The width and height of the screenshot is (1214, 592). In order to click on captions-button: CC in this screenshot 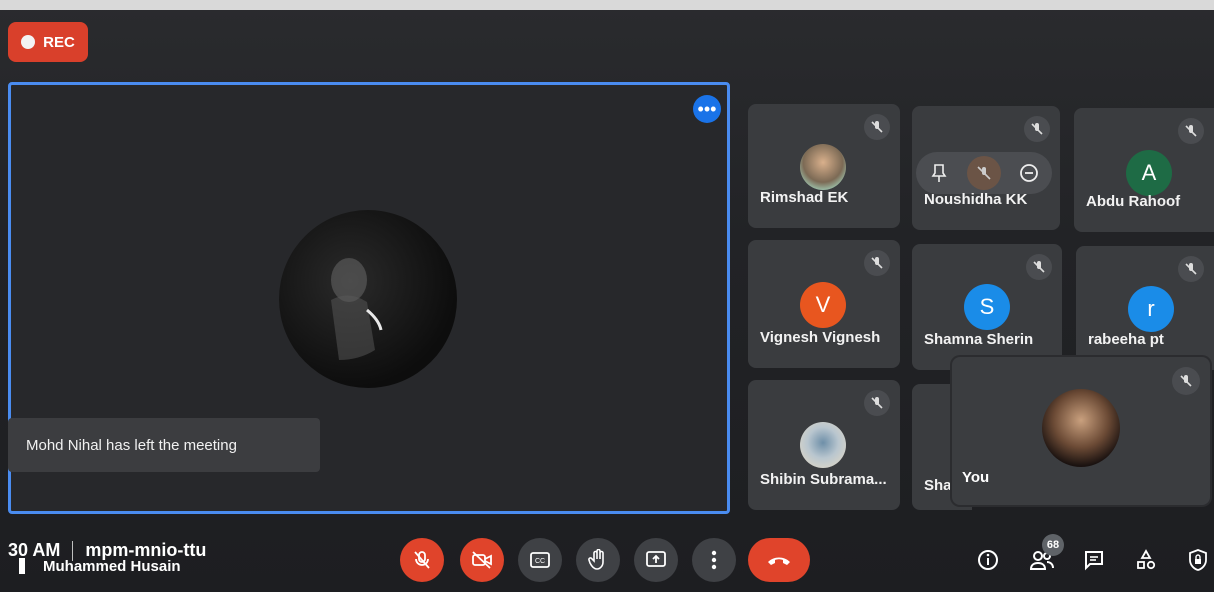, I will do `click(540, 560)`.